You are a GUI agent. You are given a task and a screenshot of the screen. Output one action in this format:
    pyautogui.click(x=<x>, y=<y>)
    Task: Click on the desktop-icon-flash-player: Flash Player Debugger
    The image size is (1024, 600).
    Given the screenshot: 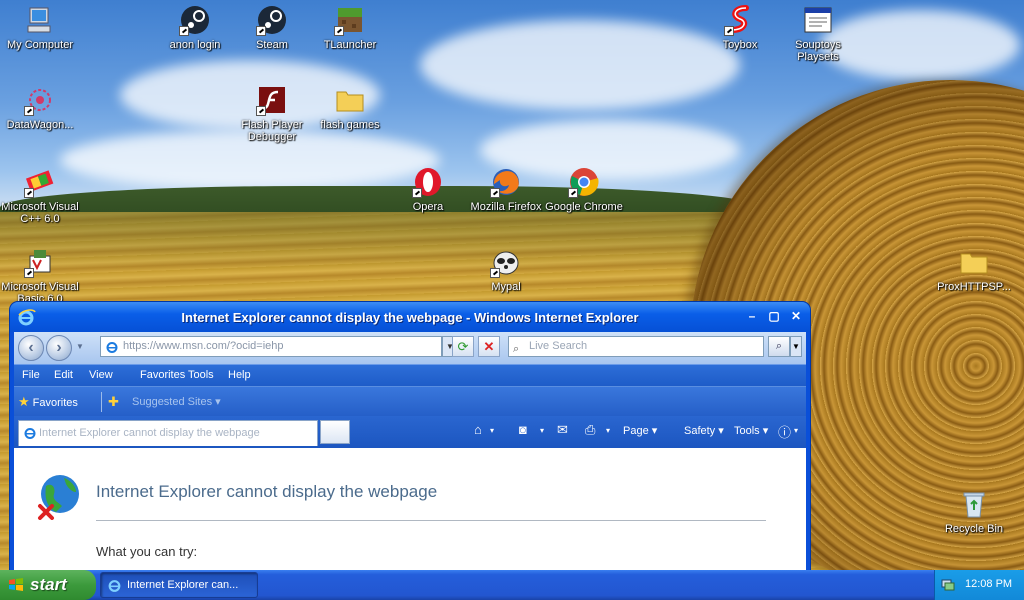 What is the action you would take?
    pyautogui.click(x=272, y=113)
    